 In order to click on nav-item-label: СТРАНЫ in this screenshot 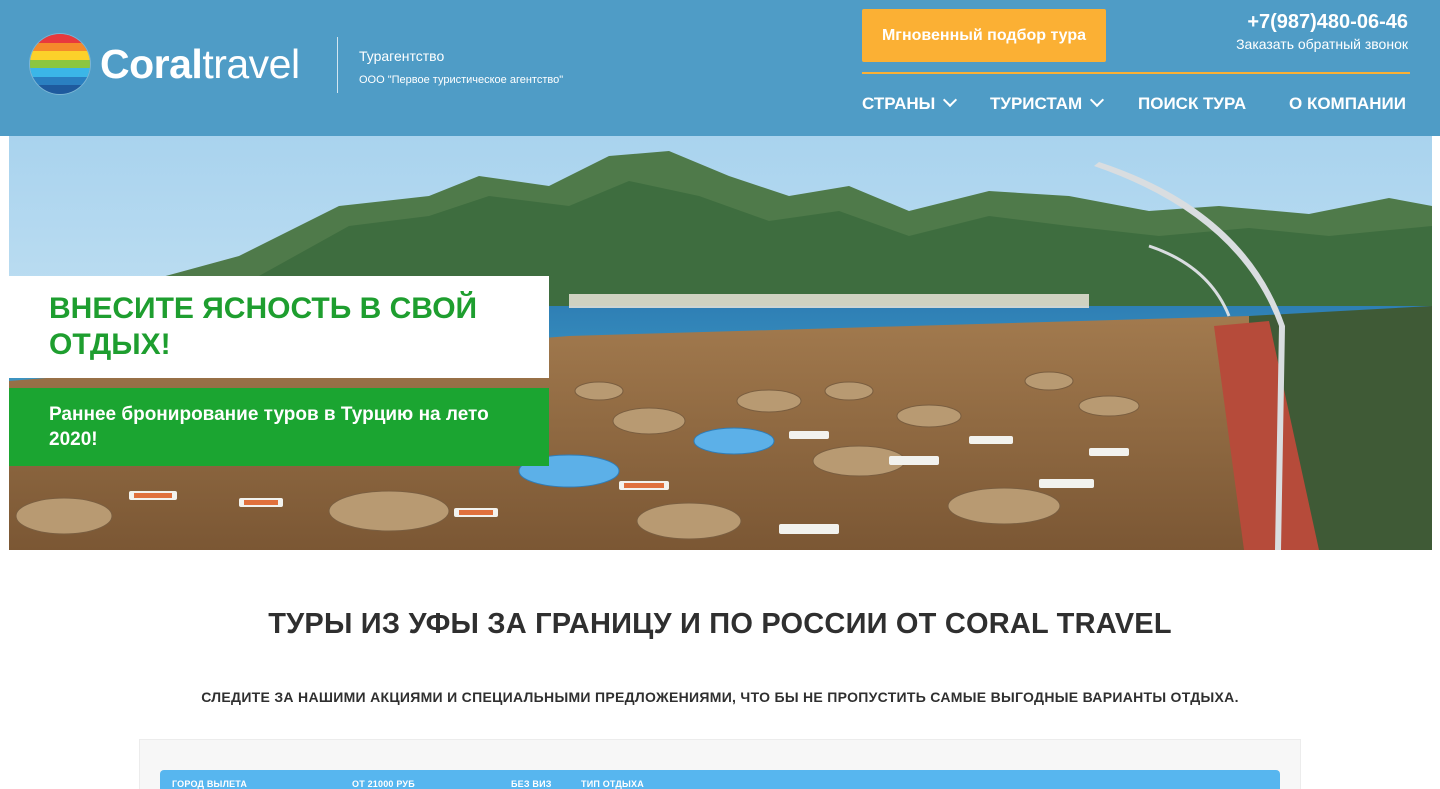, I will do `click(899, 103)`.